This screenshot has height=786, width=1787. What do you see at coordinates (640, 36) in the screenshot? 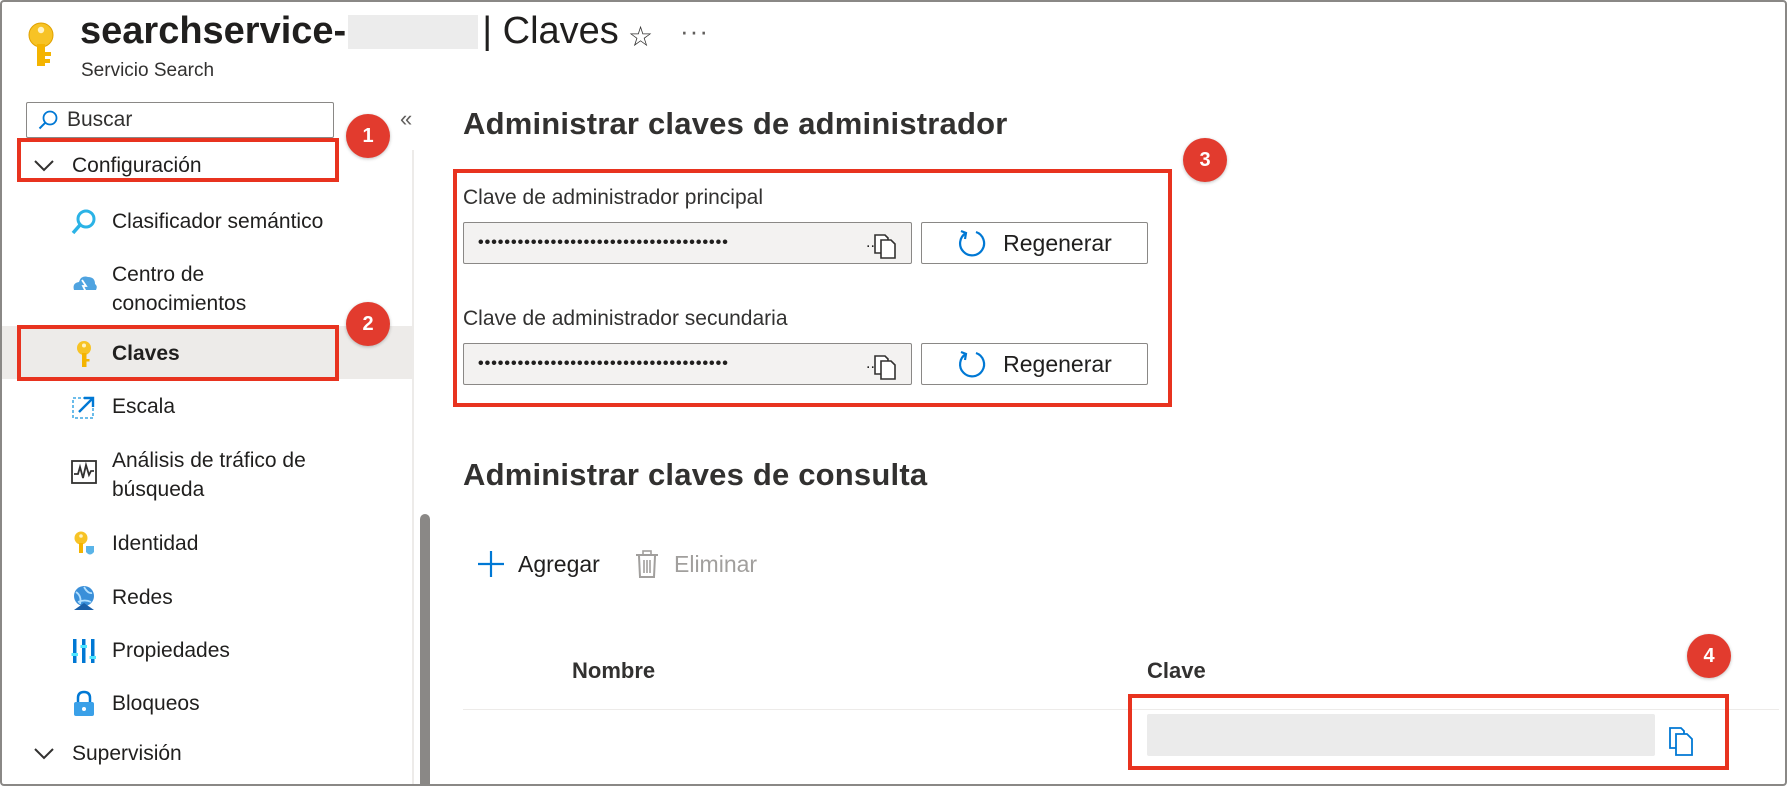
I see `star-icon: ☆` at bounding box center [640, 36].